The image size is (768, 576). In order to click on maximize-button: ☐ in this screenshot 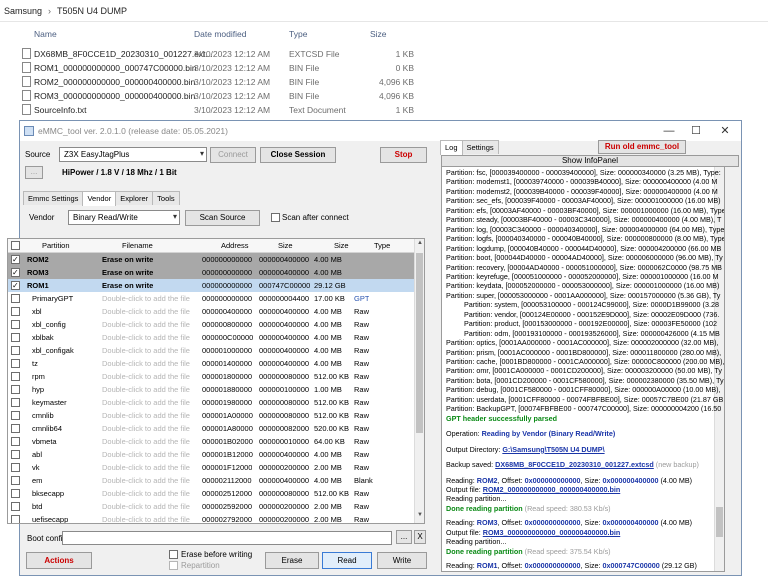, I will do `click(696, 131)`.